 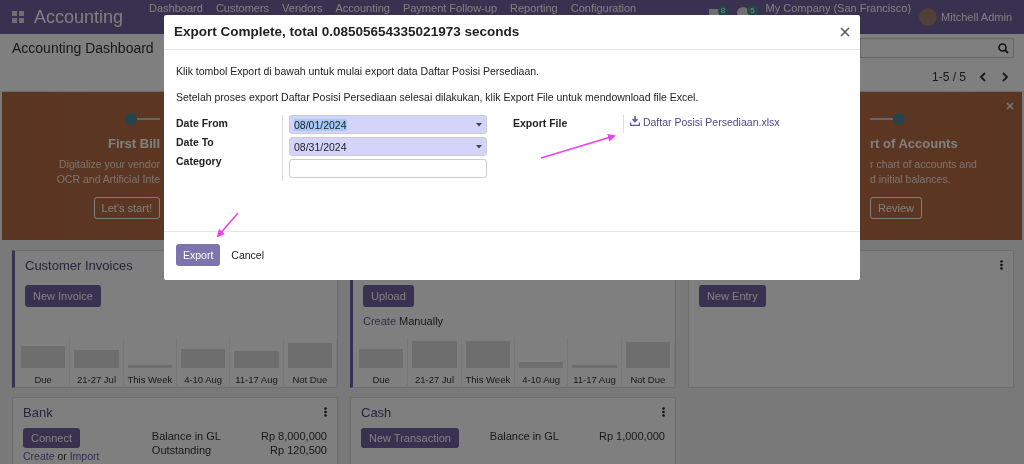 What do you see at coordinates (983, 77) in the screenshot?
I see `previous-icon` at bounding box center [983, 77].